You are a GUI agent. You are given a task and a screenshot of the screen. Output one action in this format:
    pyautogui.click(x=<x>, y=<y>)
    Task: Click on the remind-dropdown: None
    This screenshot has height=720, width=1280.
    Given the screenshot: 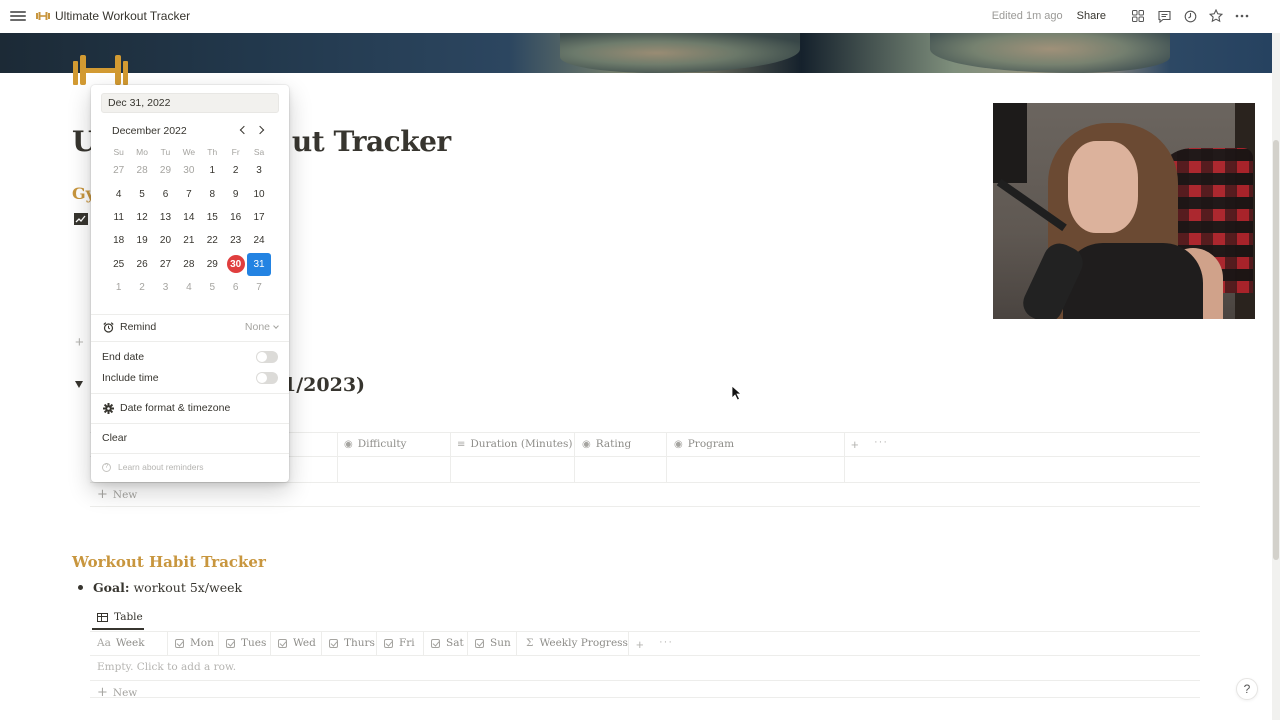 What is the action you would take?
    pyautogui.click(x=262, y=327)
    